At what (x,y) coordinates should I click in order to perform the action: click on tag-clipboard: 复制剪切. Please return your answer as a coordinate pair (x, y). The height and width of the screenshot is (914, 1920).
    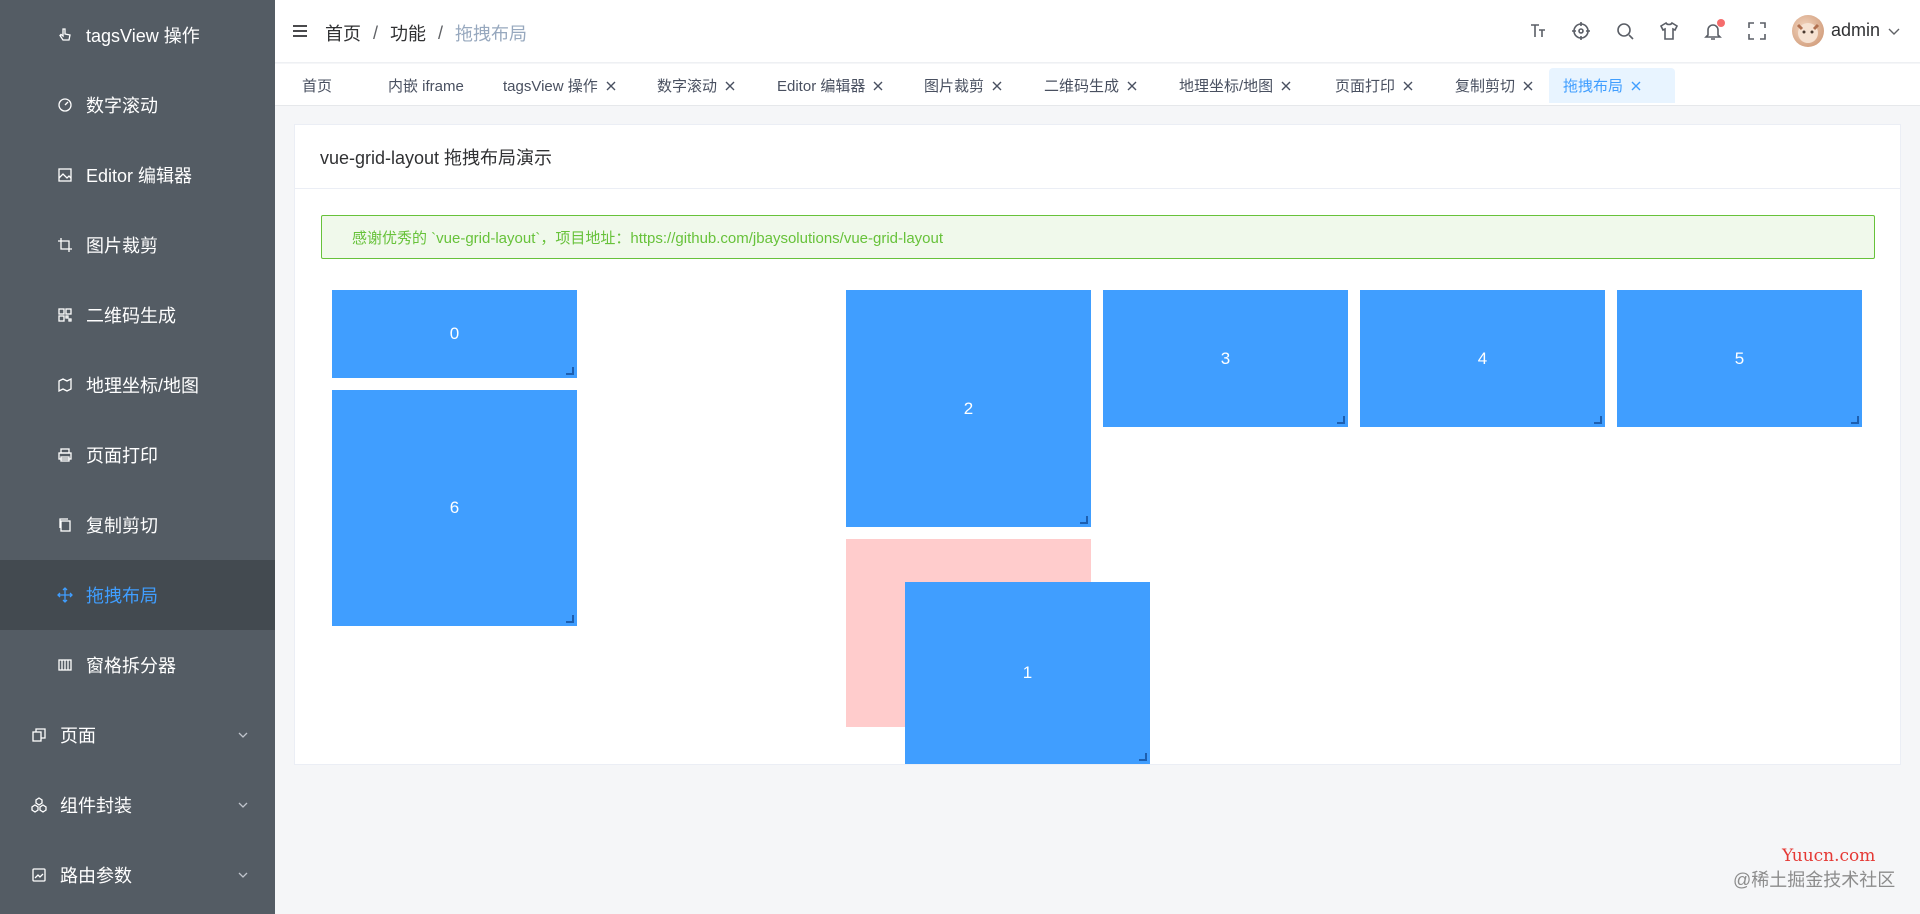
    Looking at the image, I should click on (1495, 85).